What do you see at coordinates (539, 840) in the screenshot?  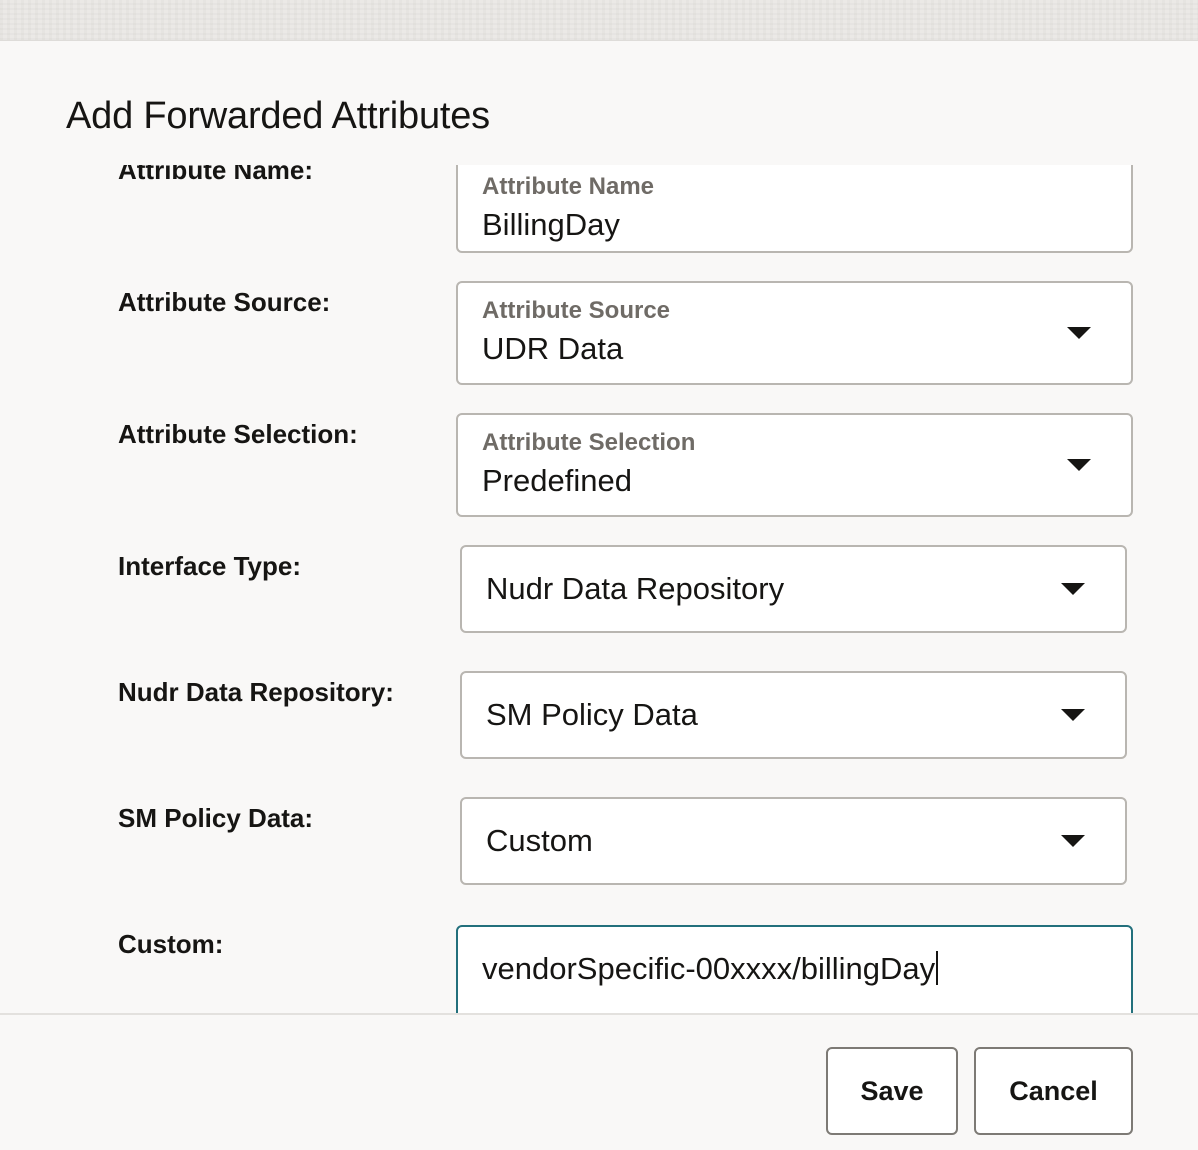 I see `sm-policy-data-value: Custom` at bounding box center [539, 840].